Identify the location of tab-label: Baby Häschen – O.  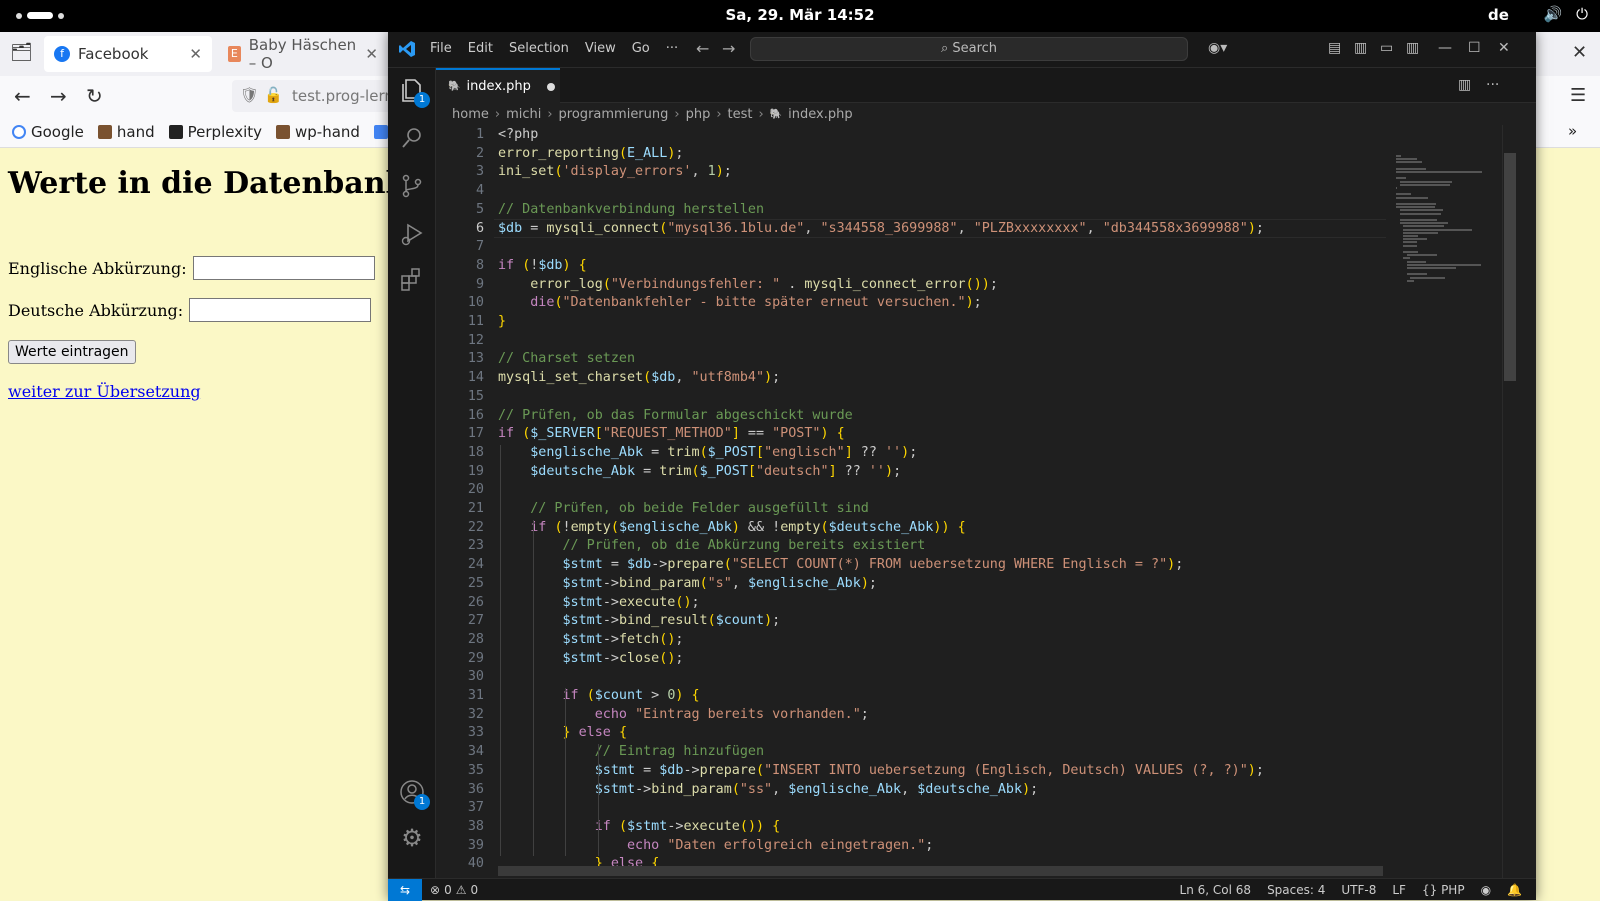
(302, 54).